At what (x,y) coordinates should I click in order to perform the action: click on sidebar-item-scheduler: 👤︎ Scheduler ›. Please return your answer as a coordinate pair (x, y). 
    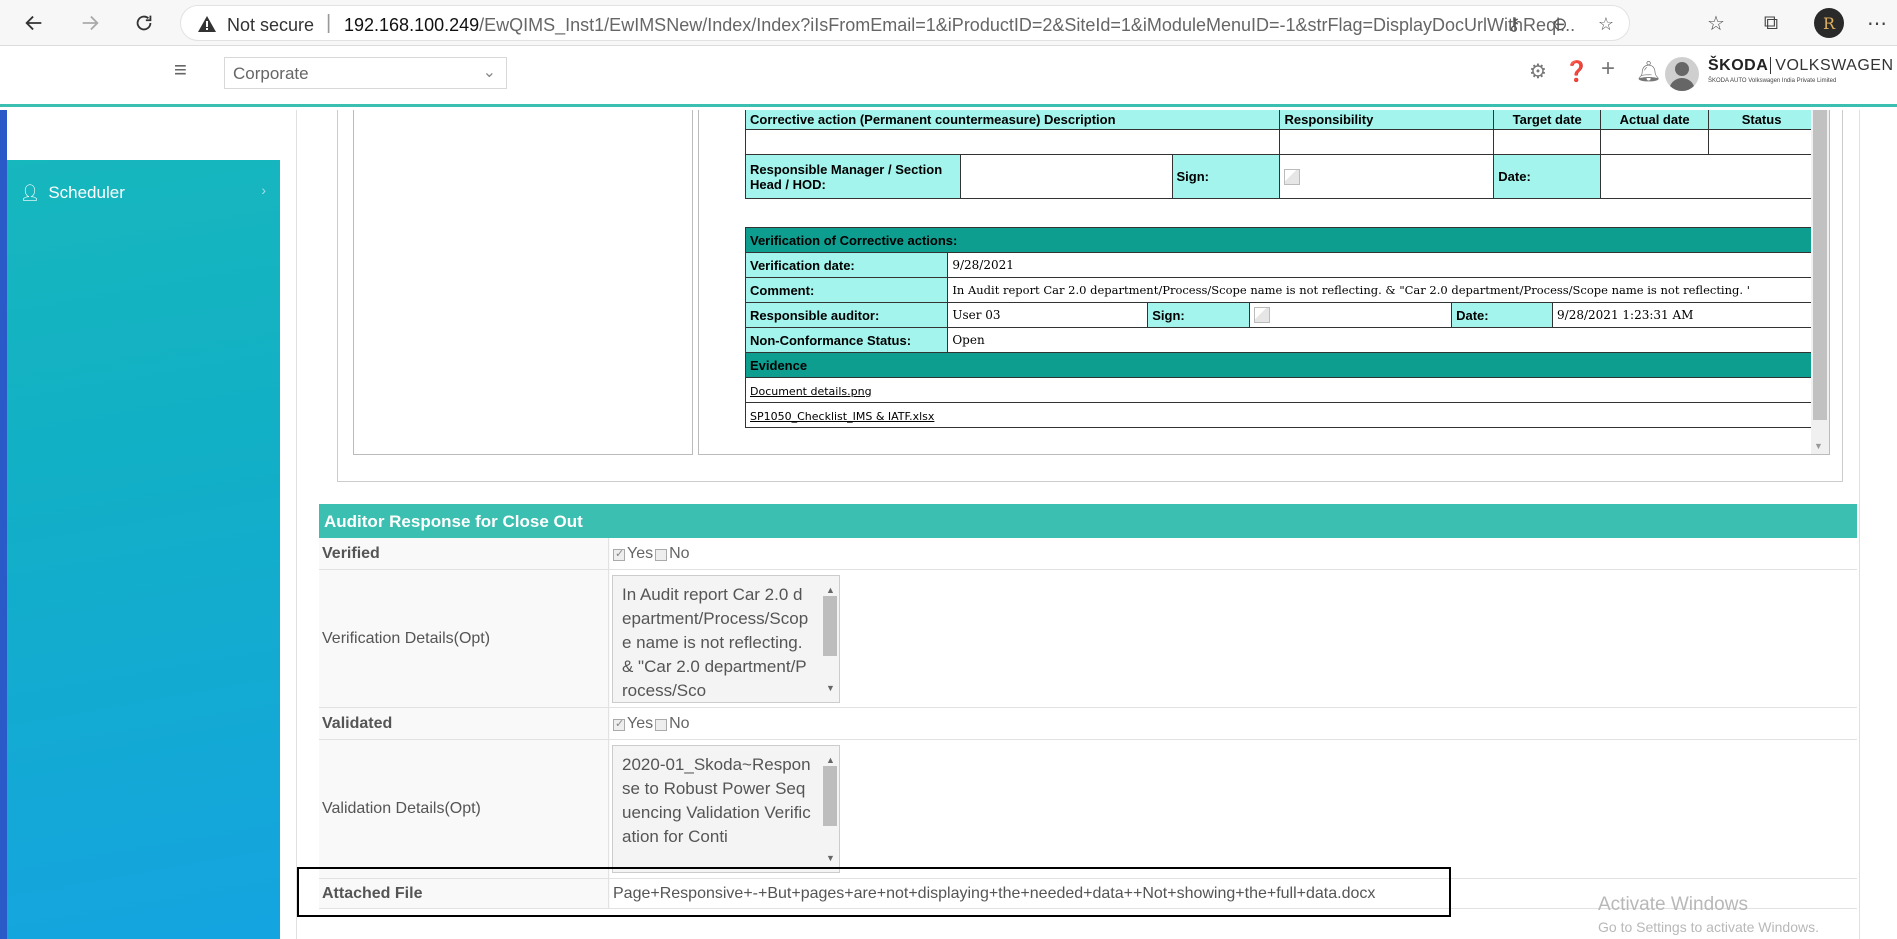
    Looking at the image, I should click on (143, 193).